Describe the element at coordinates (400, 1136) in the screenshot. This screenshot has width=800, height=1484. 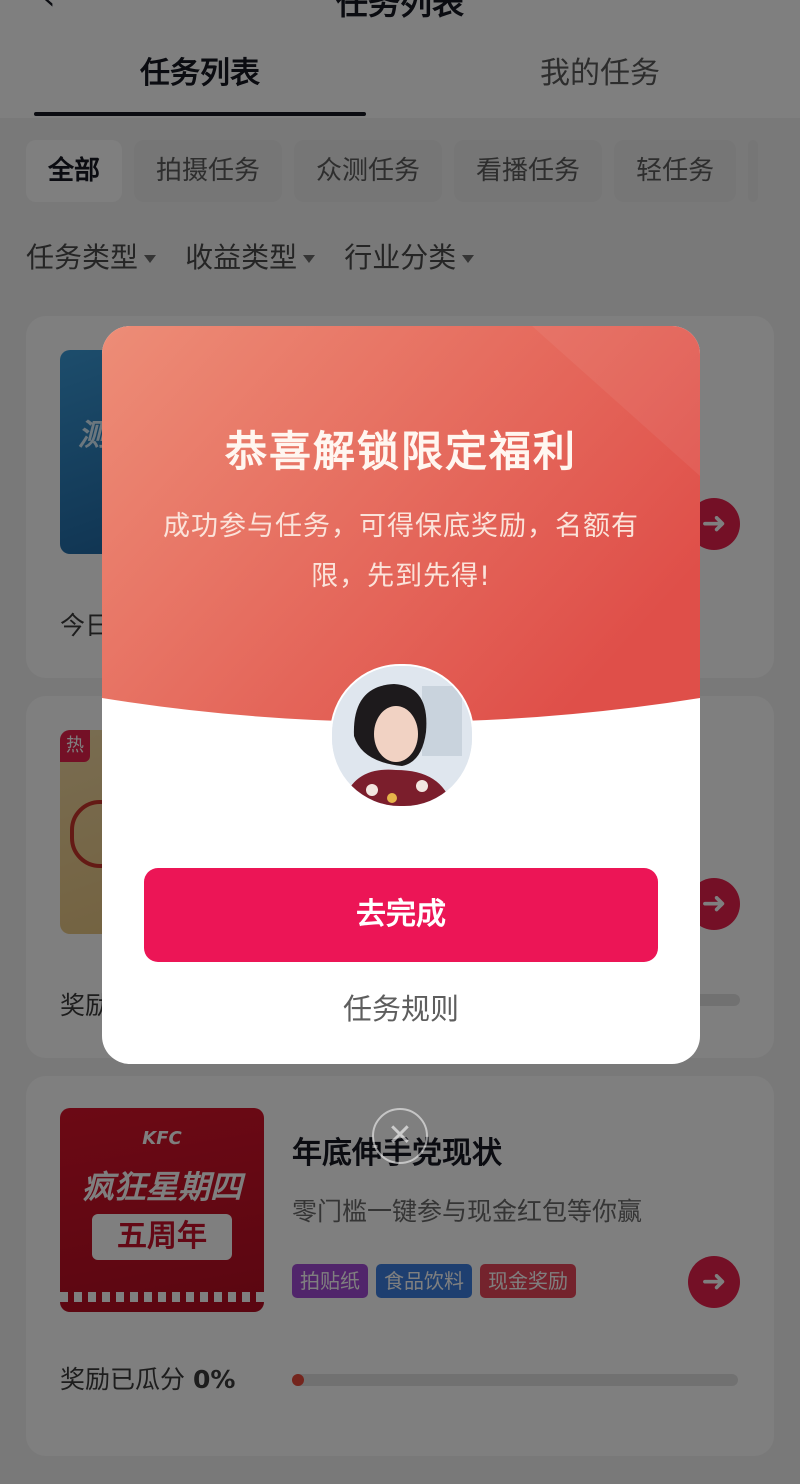
I see `close-icon: ✕` at that location.